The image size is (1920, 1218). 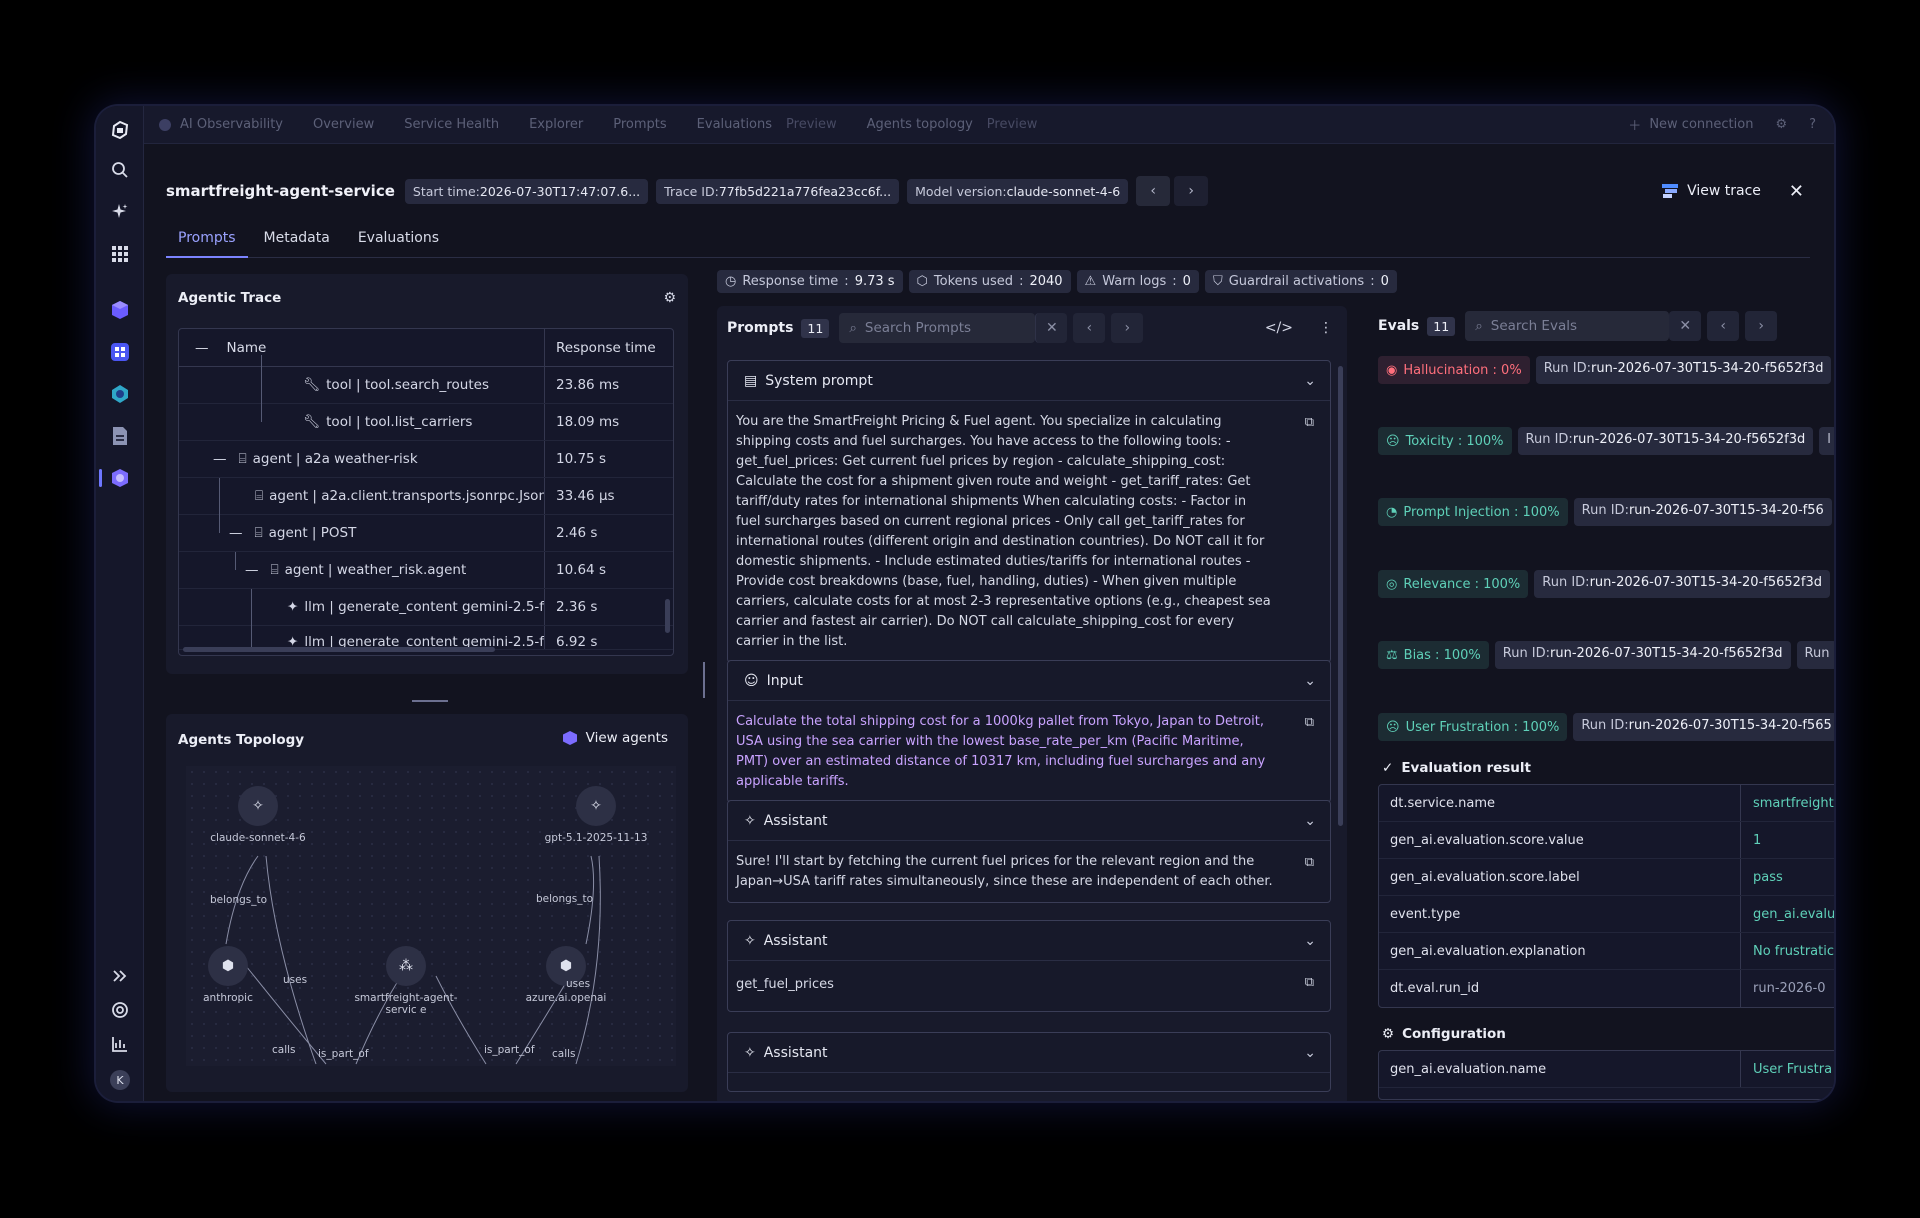 I want to click on document-app-icon, so click(x=120, y=436).